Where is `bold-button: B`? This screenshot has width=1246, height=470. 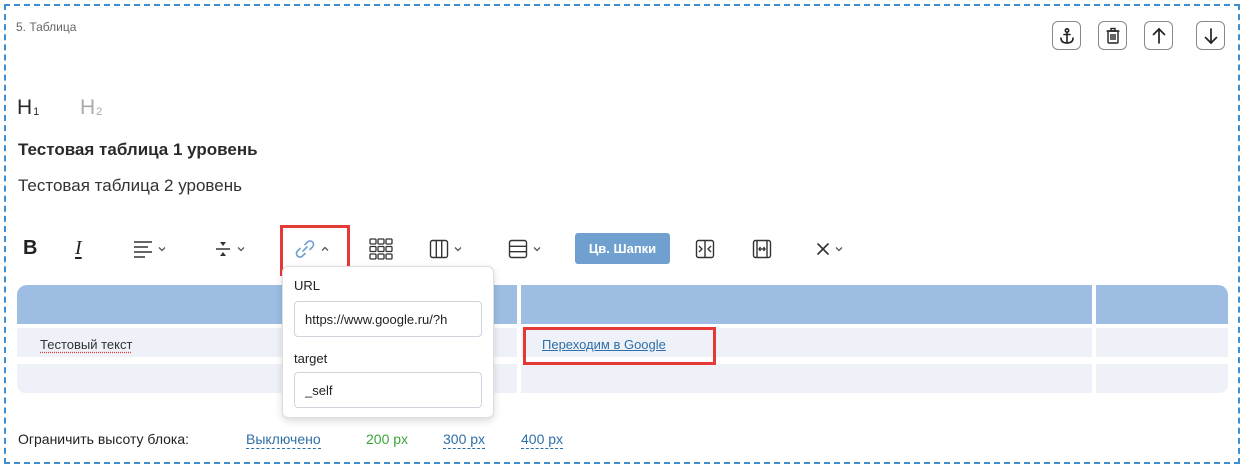
bold-button: B is located at coordinates (30, 248).